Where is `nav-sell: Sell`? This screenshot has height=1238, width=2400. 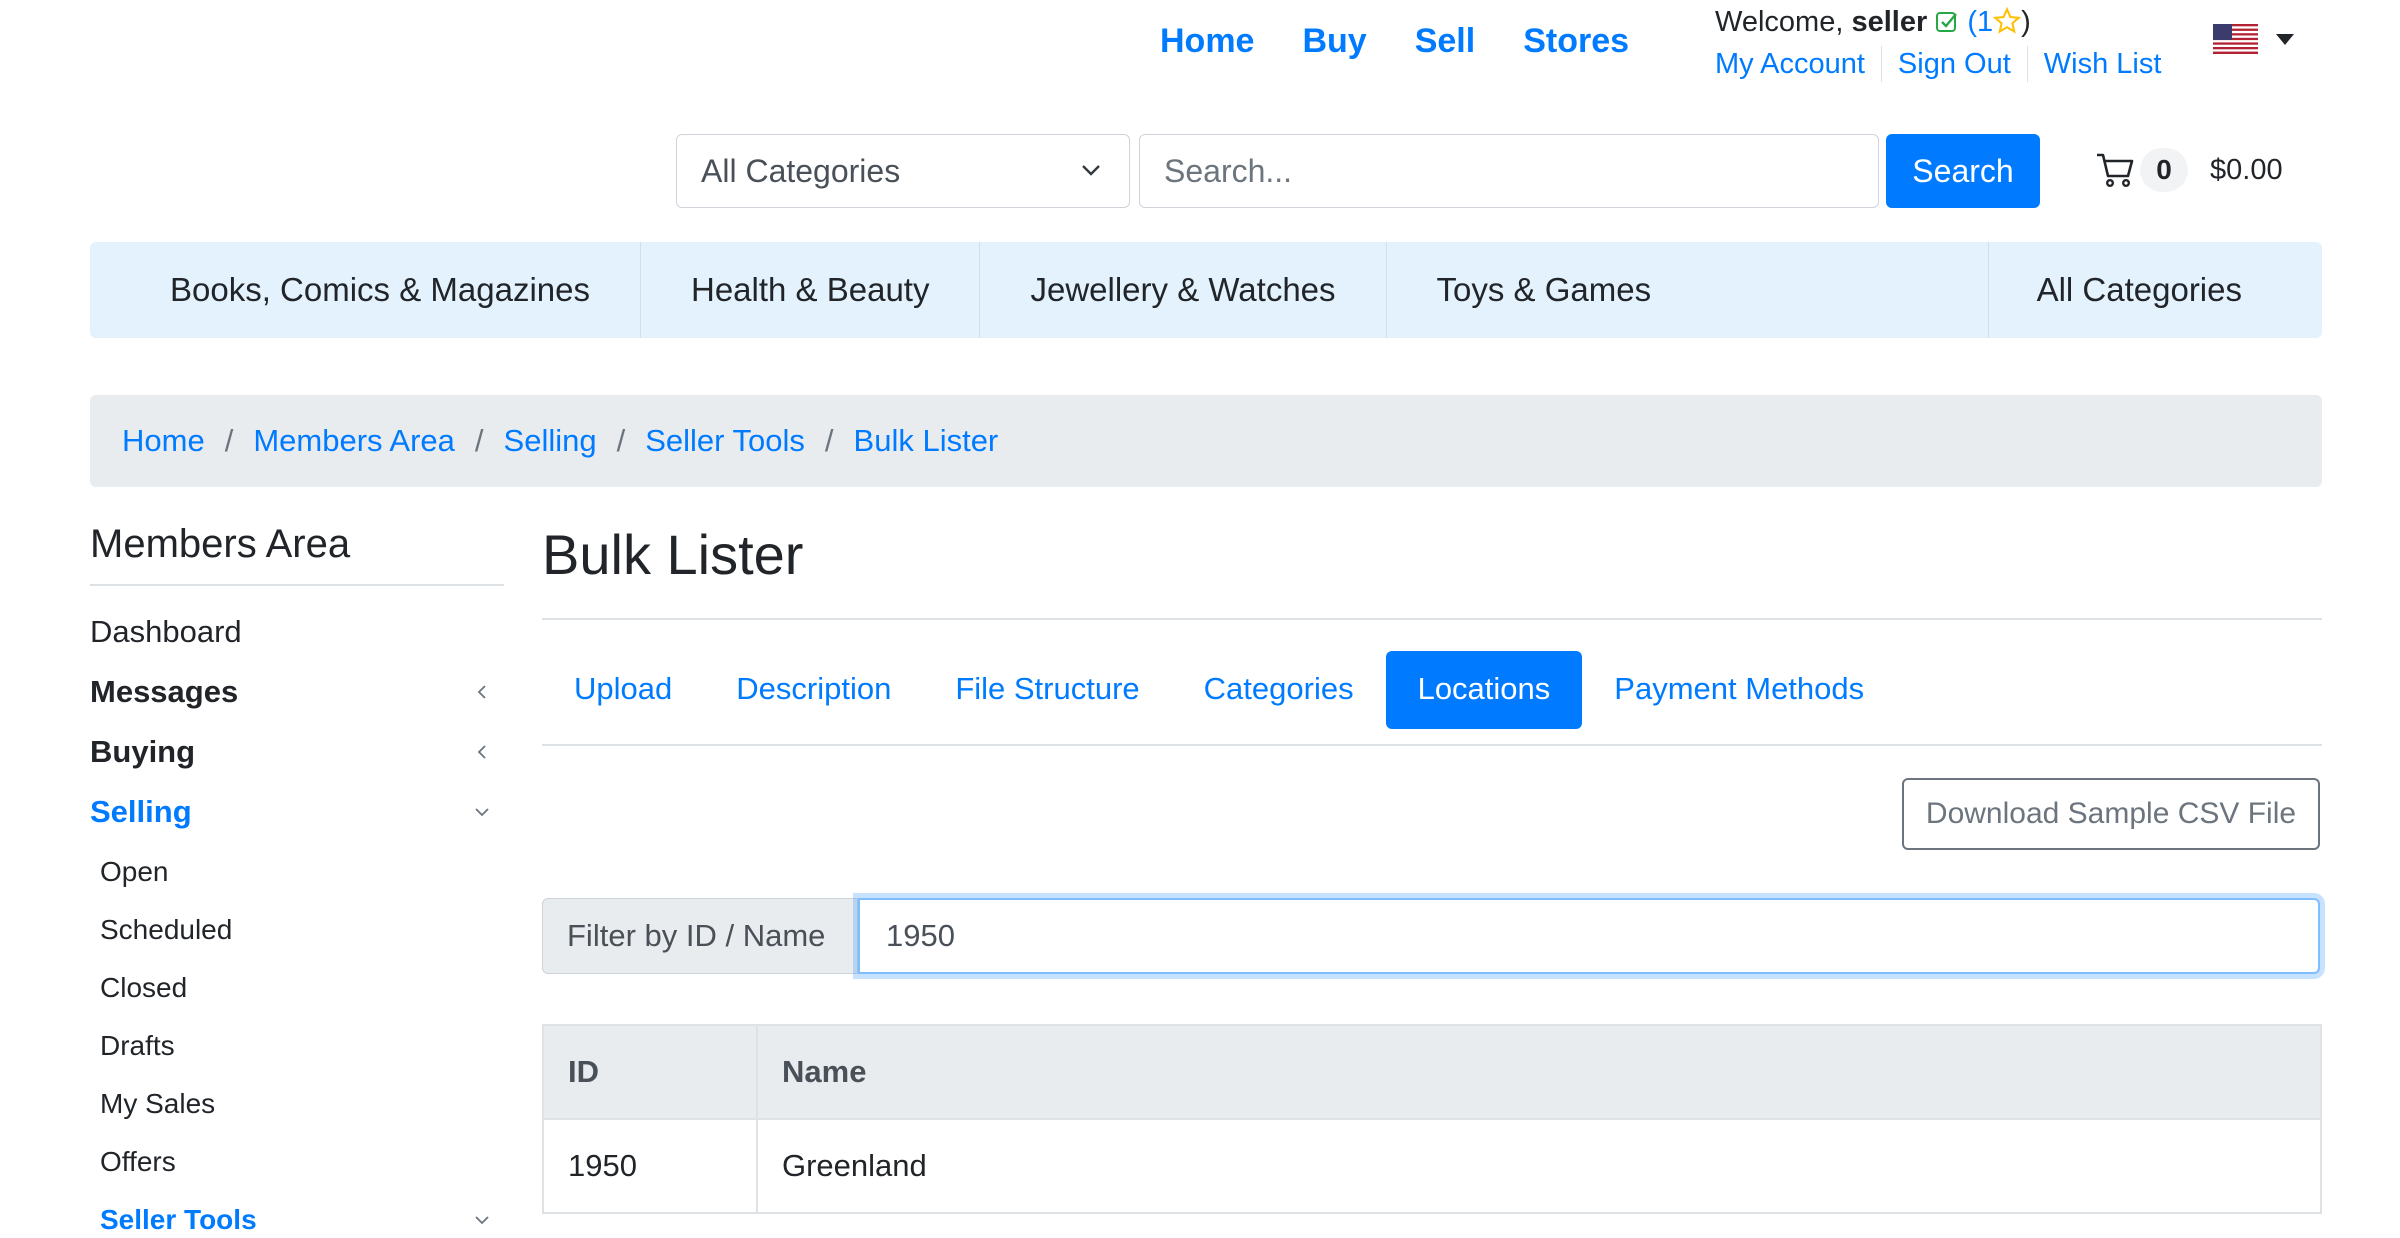
nav-sell: Sell is located at coordinates (1445, 41).